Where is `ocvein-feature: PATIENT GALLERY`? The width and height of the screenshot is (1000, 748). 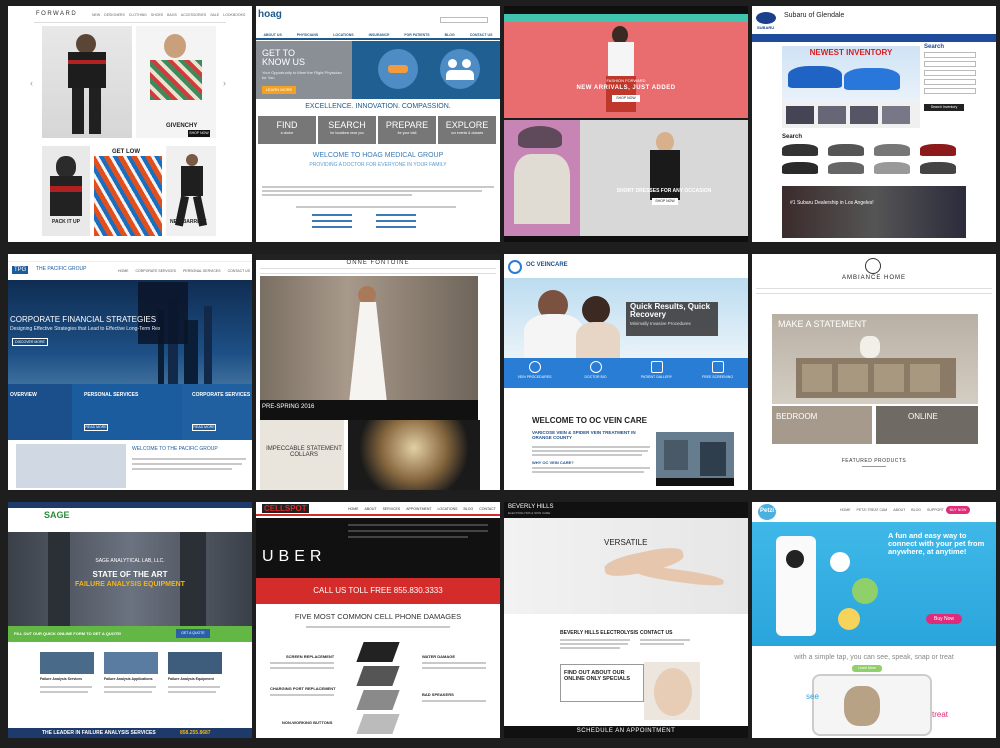
ocvein-feature: PATIENT GALLERY is located at coordinates (657, 373).